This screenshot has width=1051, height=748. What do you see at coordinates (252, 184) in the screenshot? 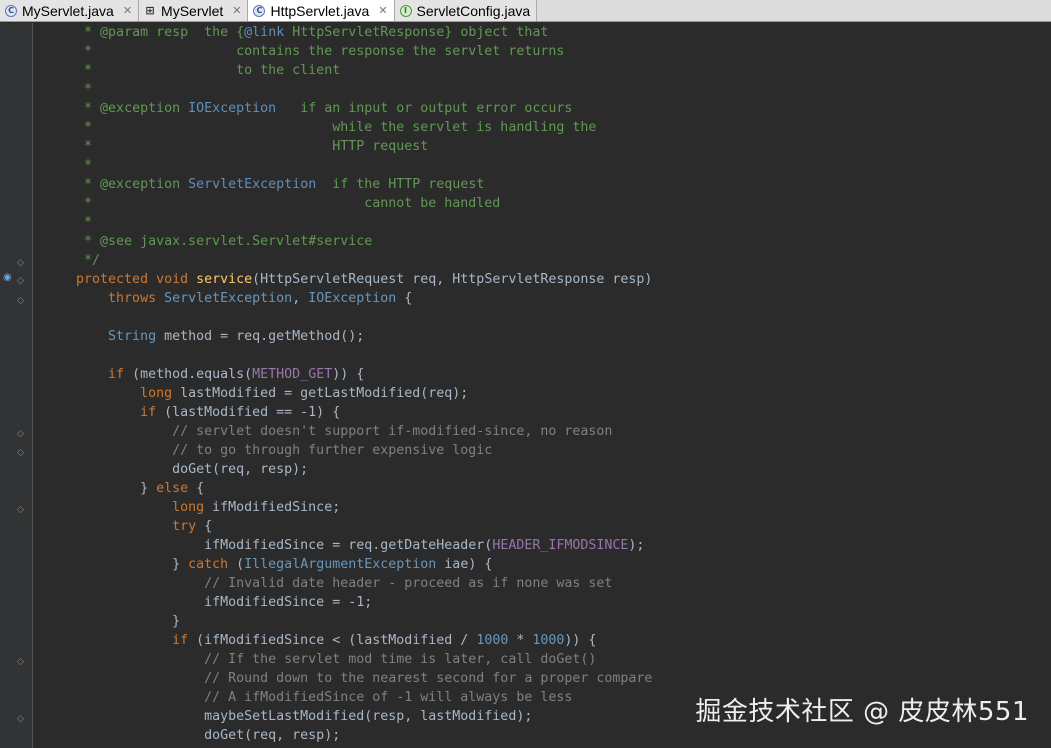
I see `code-token: ServletException` at bounding box center [252, 184].